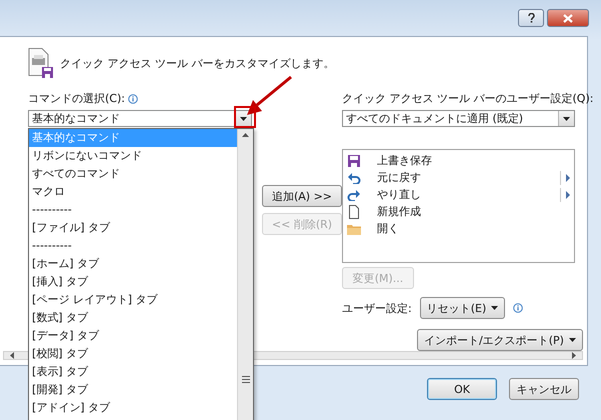  Describe the element at coordinates (133, 264) in the screenshot. I see `dropdown-option: [ホーム] タブ` at that location.